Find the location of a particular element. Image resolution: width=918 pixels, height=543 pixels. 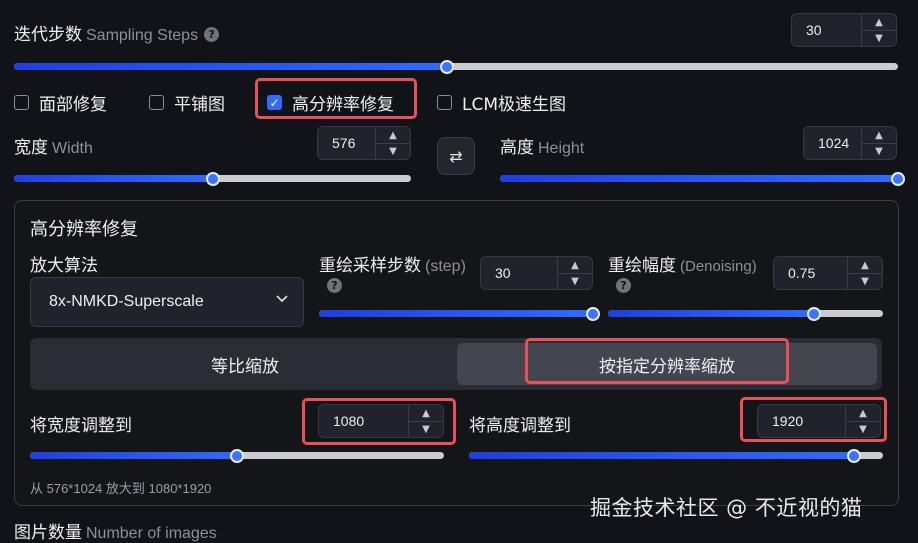

checkmark-icon: ✓ is located at coordinates (274, 102).